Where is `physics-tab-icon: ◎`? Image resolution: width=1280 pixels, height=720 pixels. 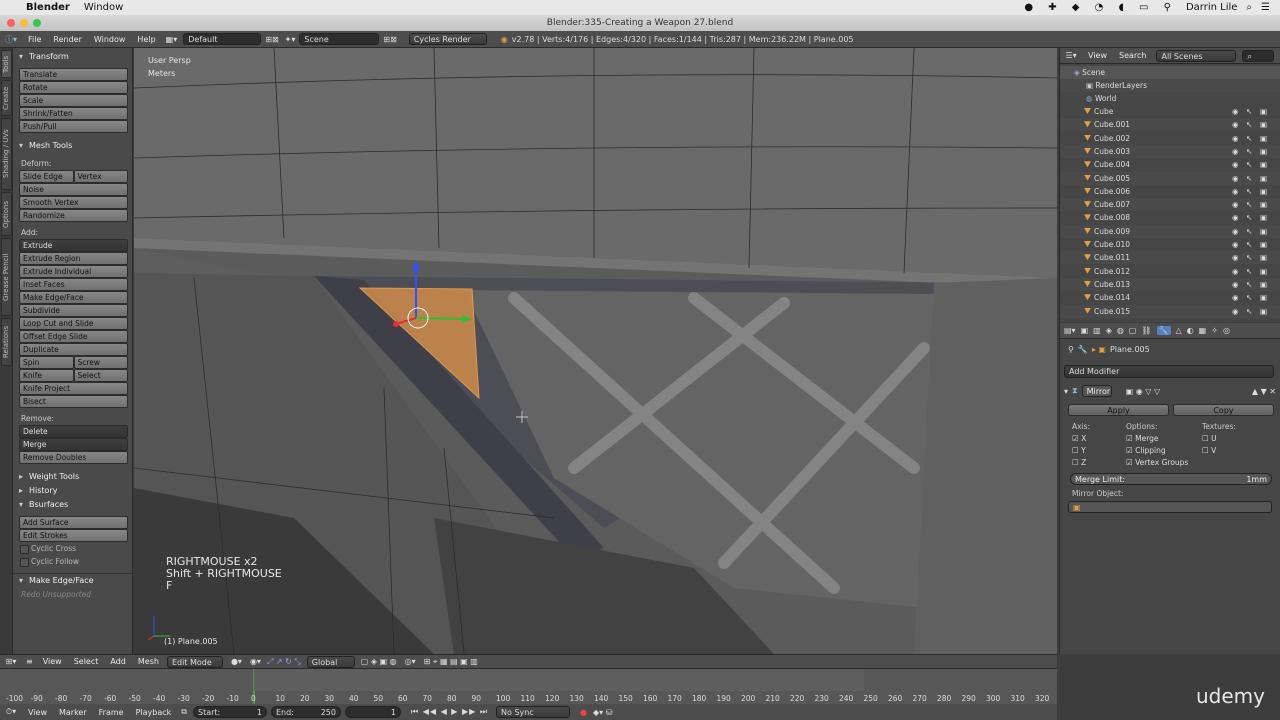 physics-tab-icon: ◎ is located at coordinates (1226, 330).